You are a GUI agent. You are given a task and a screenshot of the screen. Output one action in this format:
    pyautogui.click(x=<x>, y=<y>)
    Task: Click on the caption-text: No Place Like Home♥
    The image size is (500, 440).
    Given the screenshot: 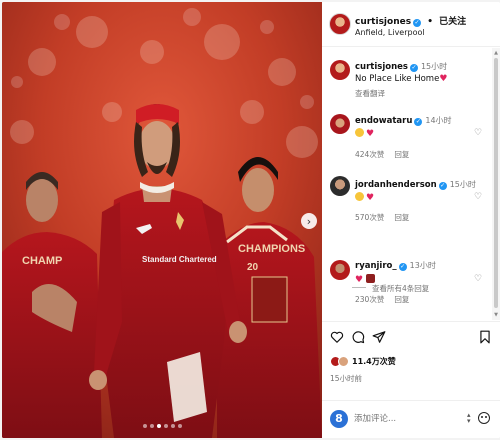 What is the action you would take?
    pyautogui.click(x=401, y=79)
    